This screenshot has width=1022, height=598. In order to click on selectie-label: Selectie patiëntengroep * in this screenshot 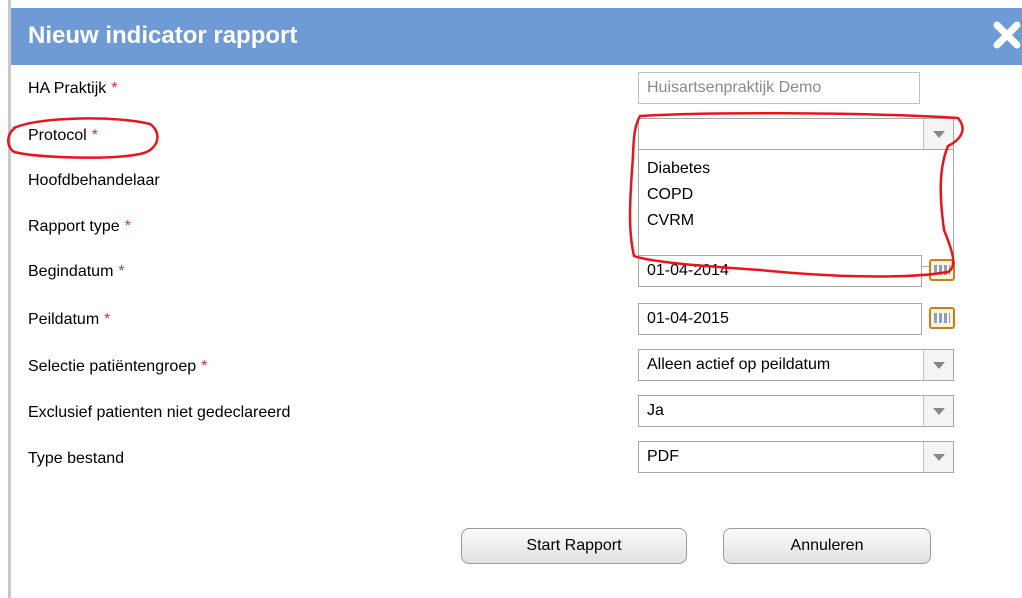, I will do `click(118, 366)`.